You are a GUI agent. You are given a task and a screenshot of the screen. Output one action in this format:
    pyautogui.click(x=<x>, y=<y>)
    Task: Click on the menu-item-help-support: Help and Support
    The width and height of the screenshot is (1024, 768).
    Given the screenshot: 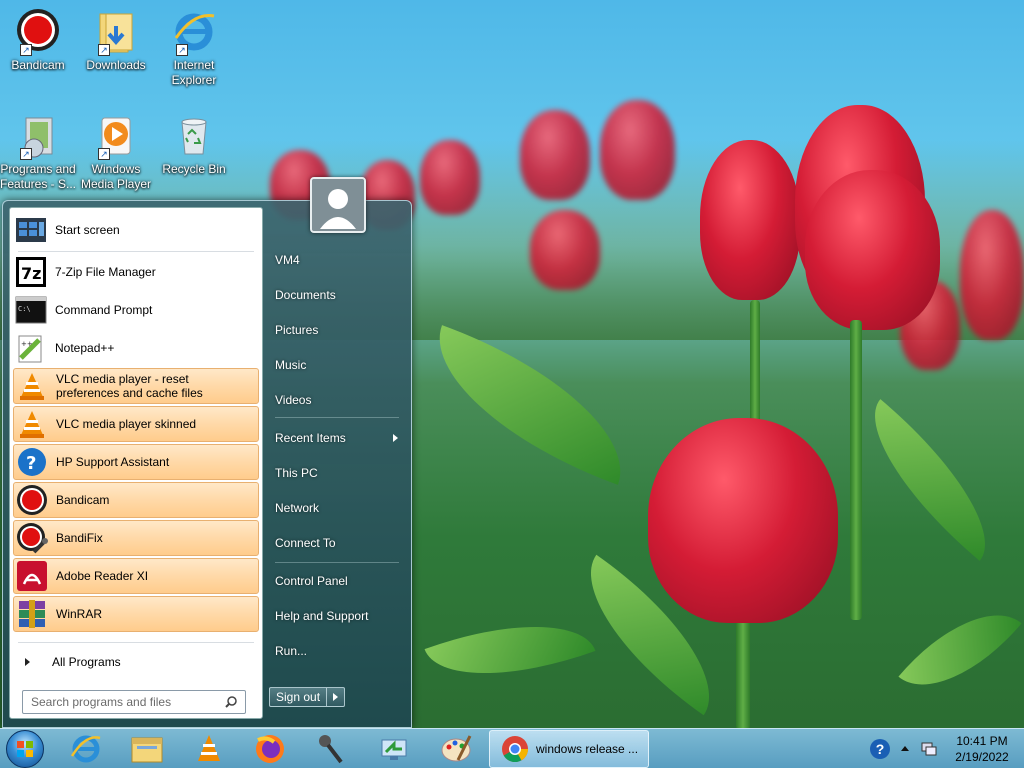 What is the action you would take?
    pyautogui.click(x=321, y=616)
    